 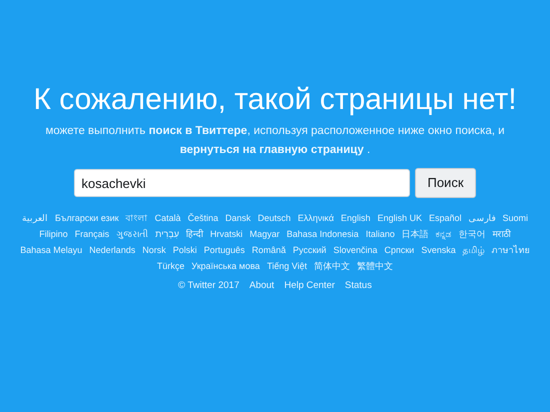 What do you see at coordinates (154, 250) in the screenshot?
I see `language-link: Norsk` at bounding box center [154, 250].